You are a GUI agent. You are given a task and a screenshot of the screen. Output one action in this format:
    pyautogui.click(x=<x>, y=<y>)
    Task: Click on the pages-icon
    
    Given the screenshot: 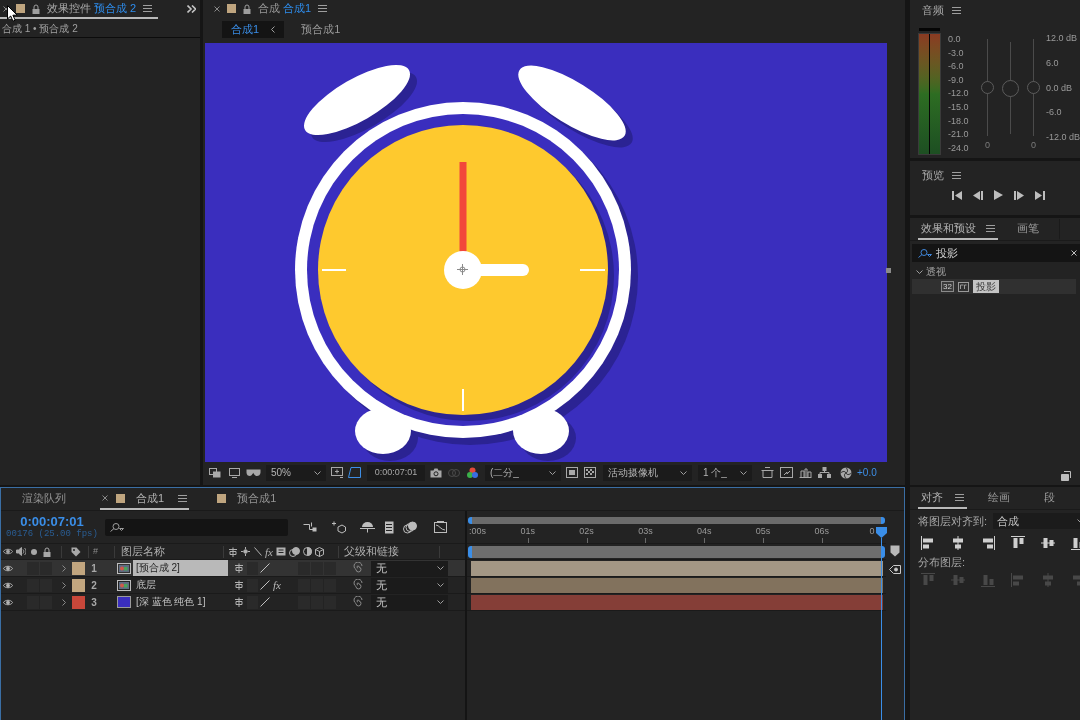 What is the action you would take?
    pyautogui.click(x=1066, y=476)
    